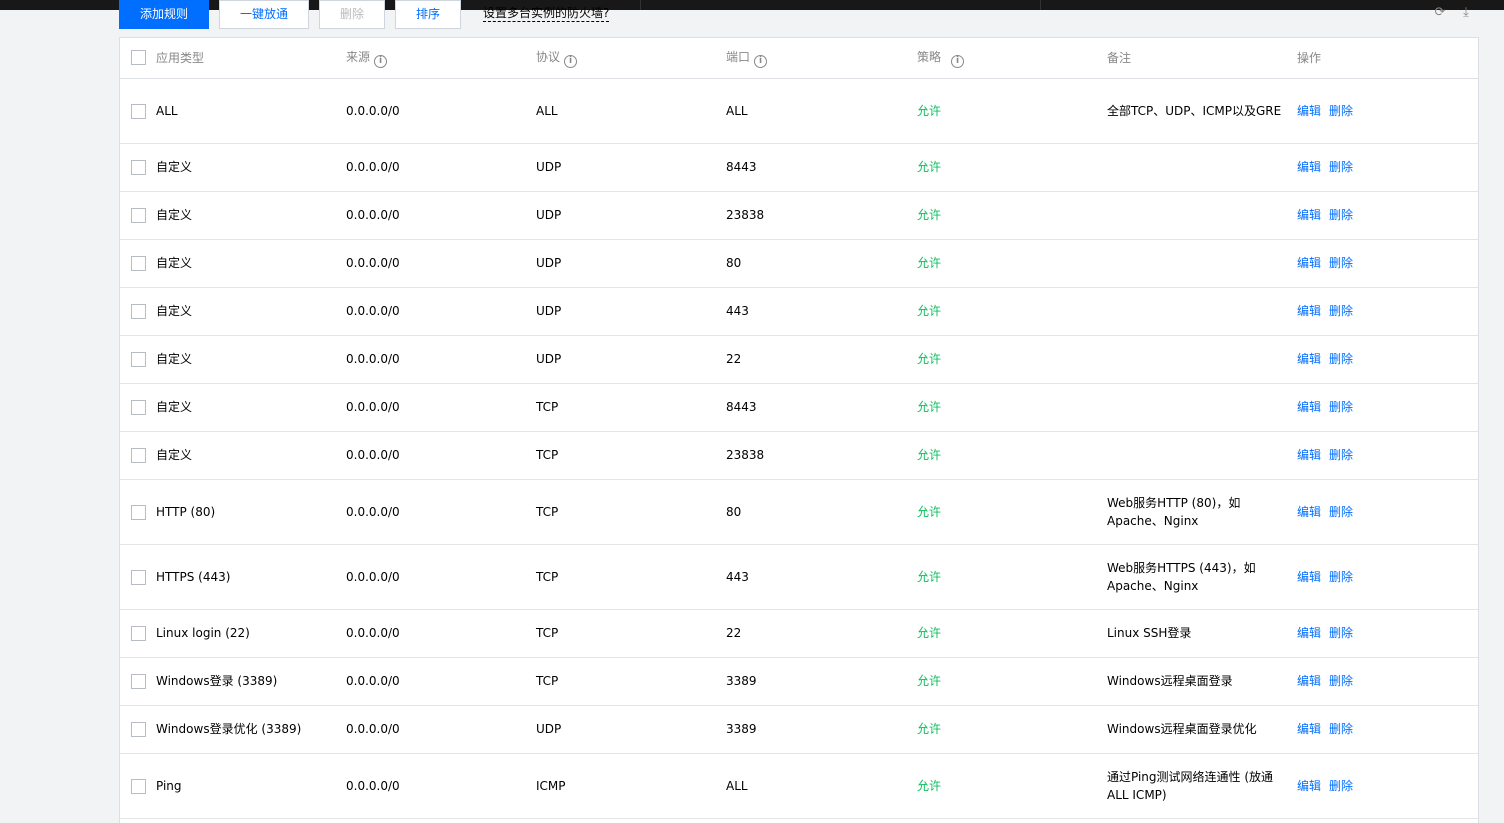 The height and width of the screenshot is (823, 1504). Describe the element at coordinates (799, 58) in the screenshot. I see `table-header-row: 应用类型 来源 i 协议 i 端口 i 策略 i 备注 操作` at that location.